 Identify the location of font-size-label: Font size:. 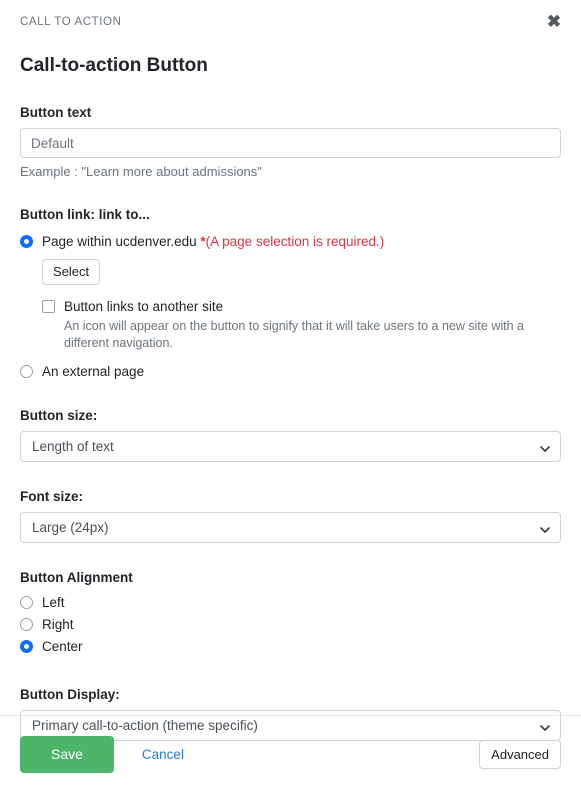
(51, 496).